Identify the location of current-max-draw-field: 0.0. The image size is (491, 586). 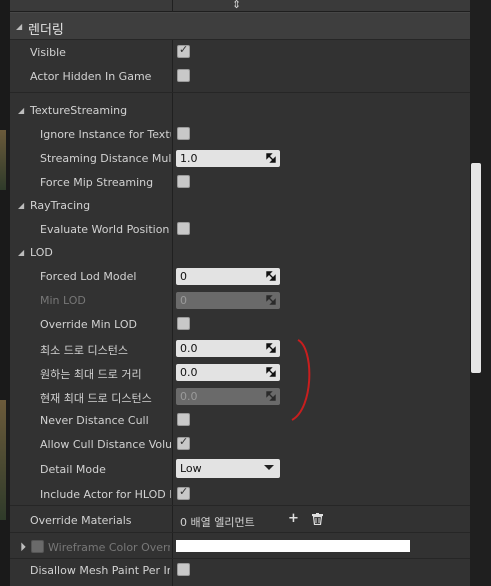
(228, 396).